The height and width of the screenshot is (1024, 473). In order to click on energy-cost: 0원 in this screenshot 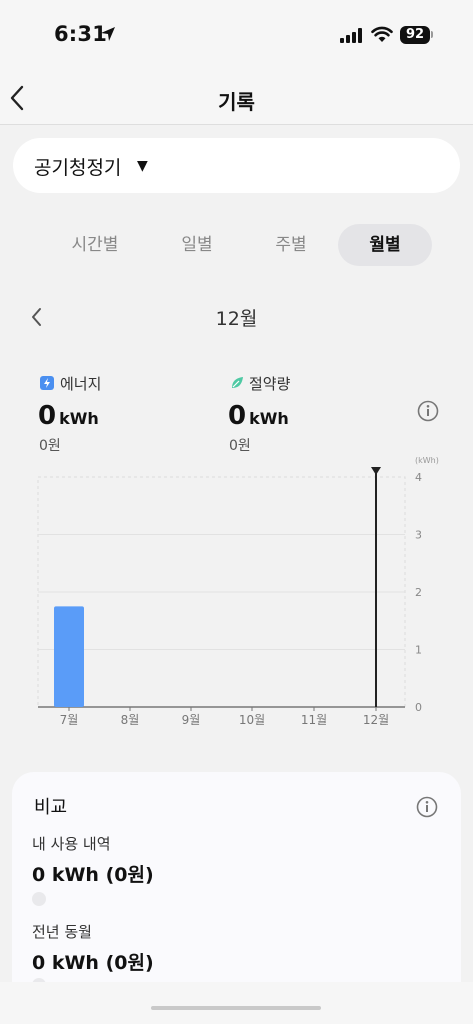, I will do `click(50, 446)`.